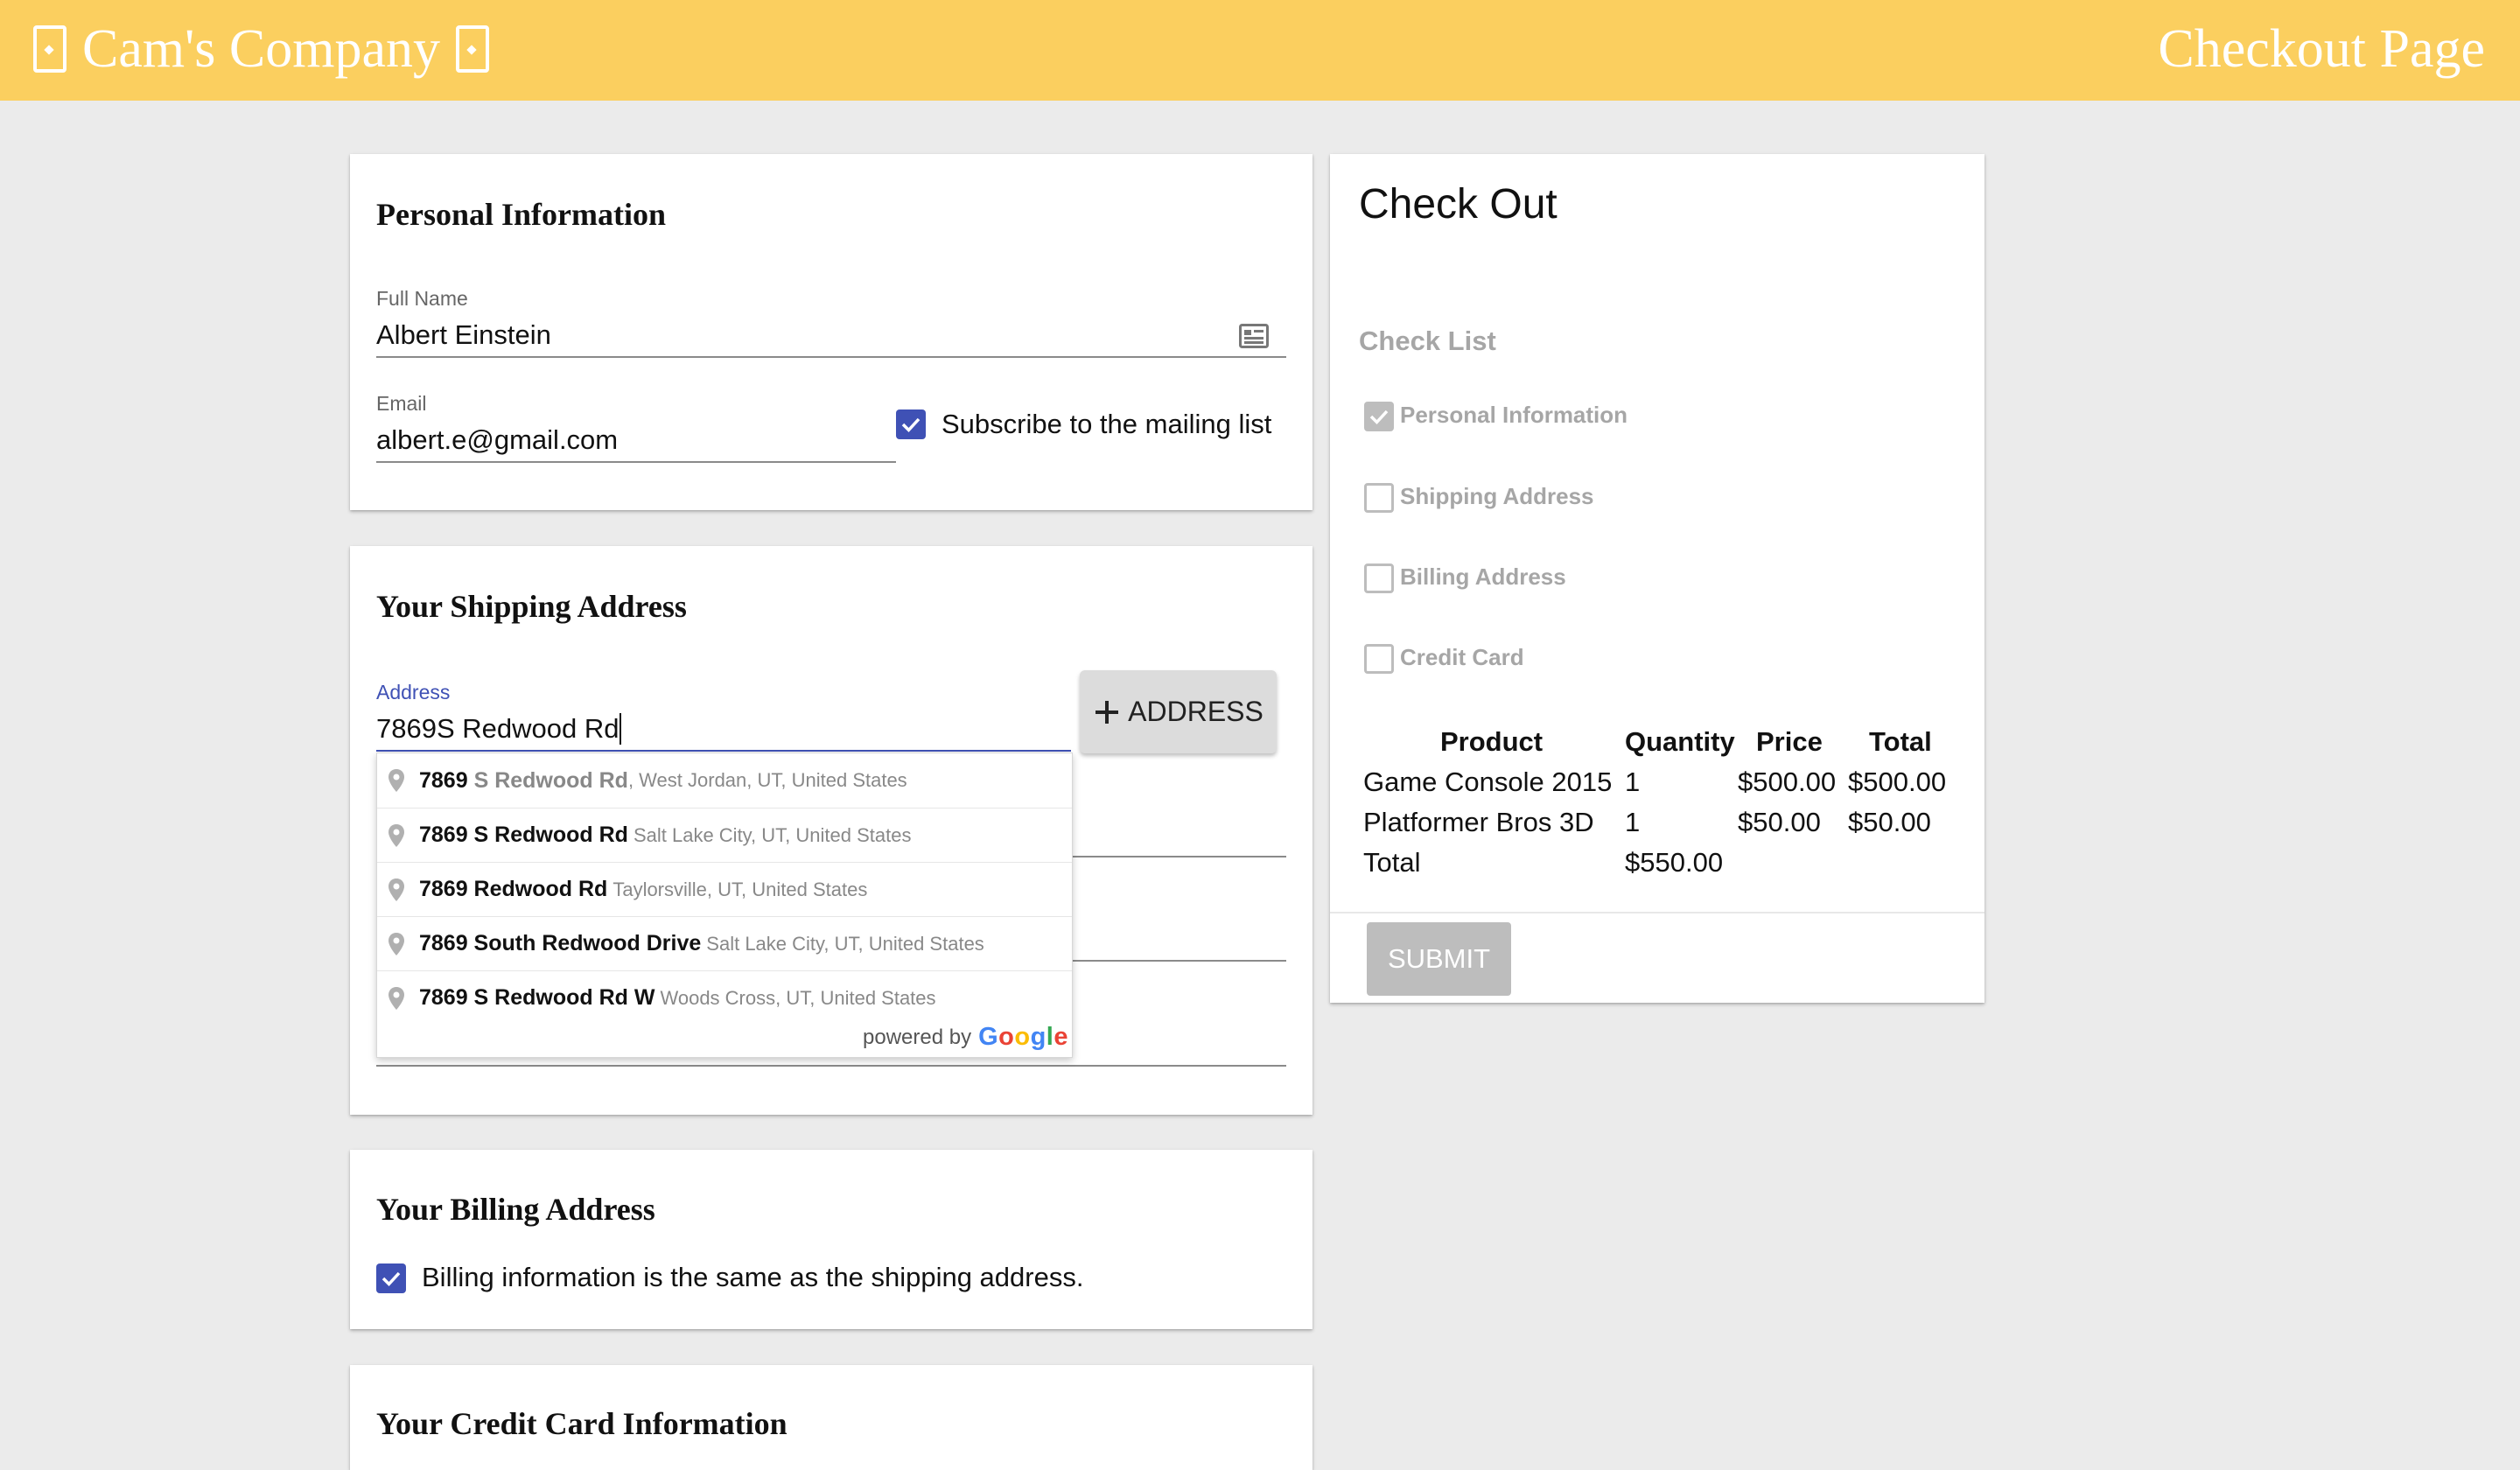  What do you see at coordinates (1483, 577) in the screenshot?
I see `checklist-label: Billing Address` at bounding box center [1483, 577].